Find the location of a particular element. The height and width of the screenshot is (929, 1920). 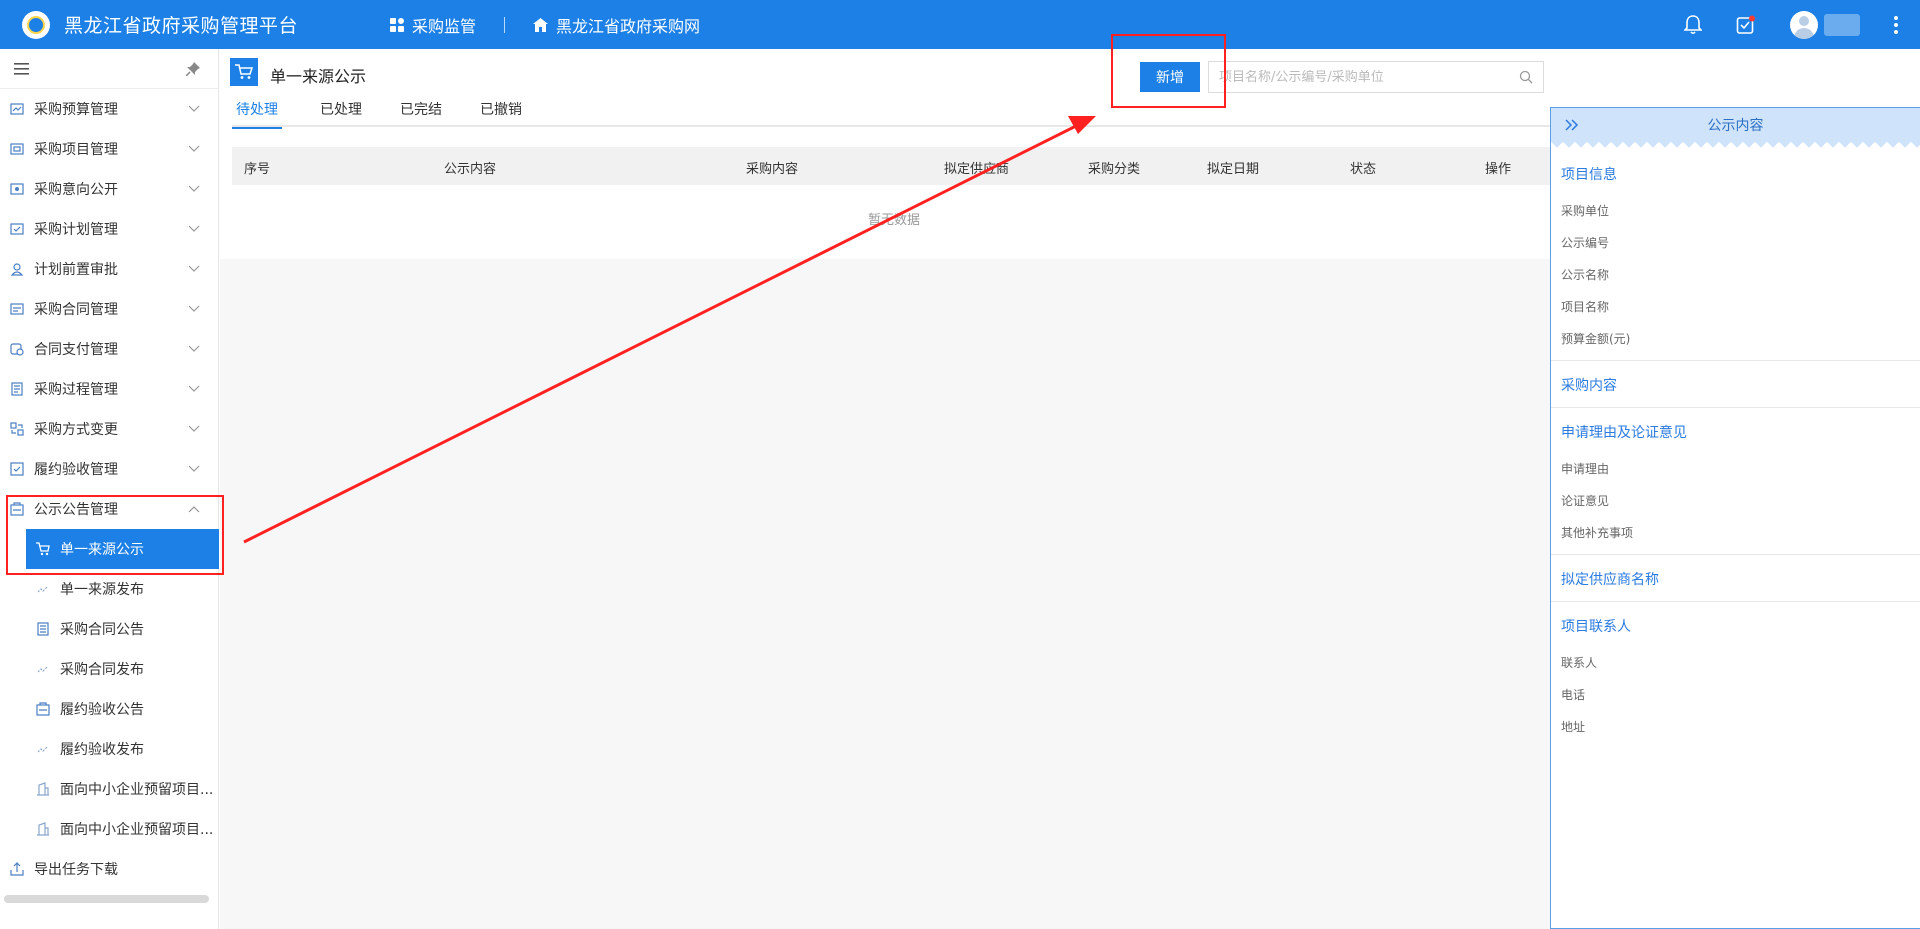

task-check-icon is located at coordinates (1746, 25).